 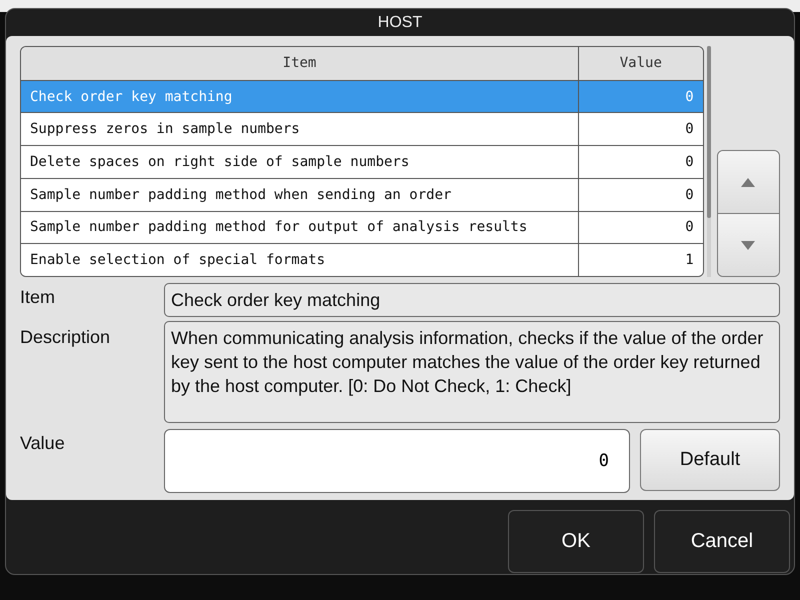 I want to click on scrollbar, so click(x=708, y=161).